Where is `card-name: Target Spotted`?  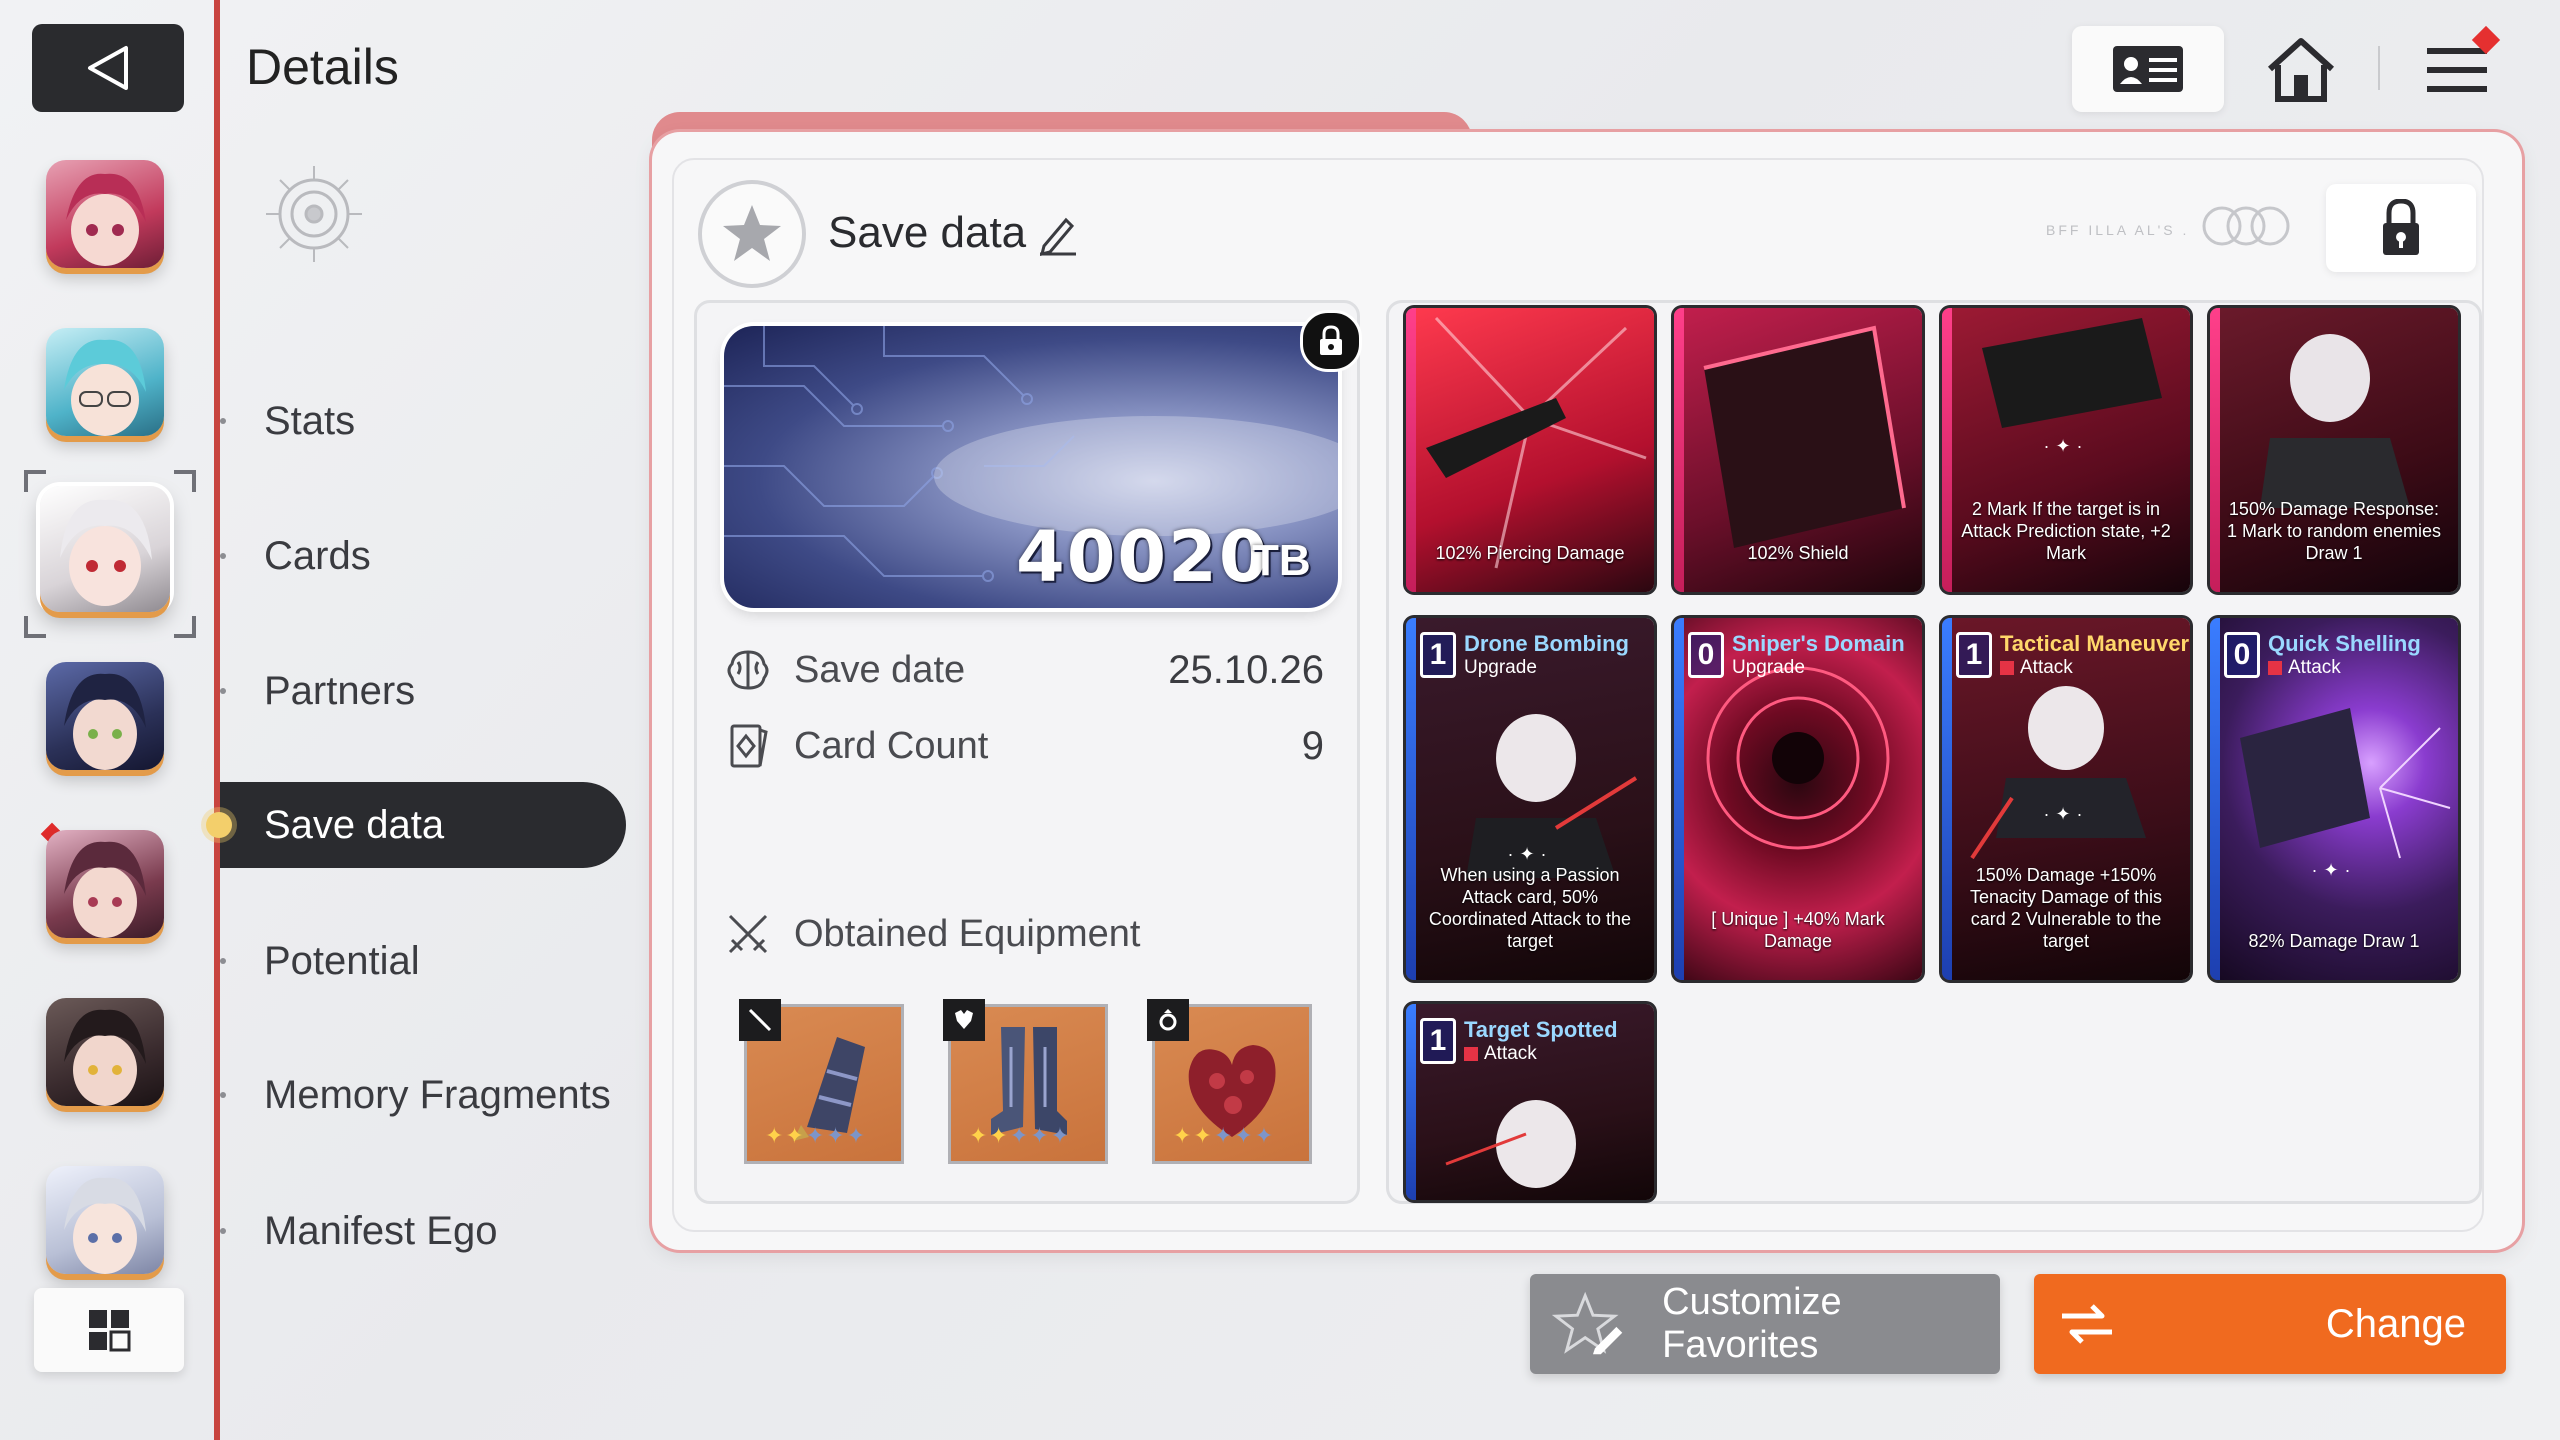 card-name: Target Spotted is located at coordinates (1541, 1029).